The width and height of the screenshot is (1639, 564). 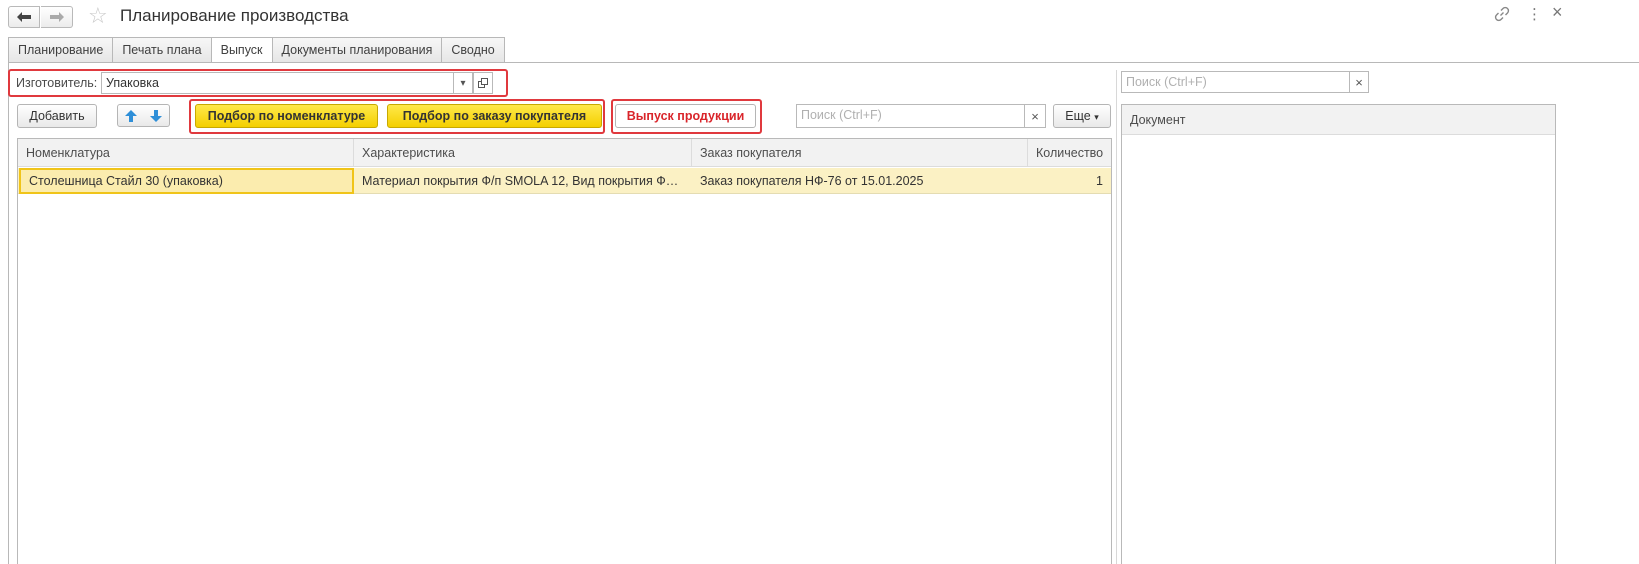 I want to click on move-up-button, so click(x=130, y=115).